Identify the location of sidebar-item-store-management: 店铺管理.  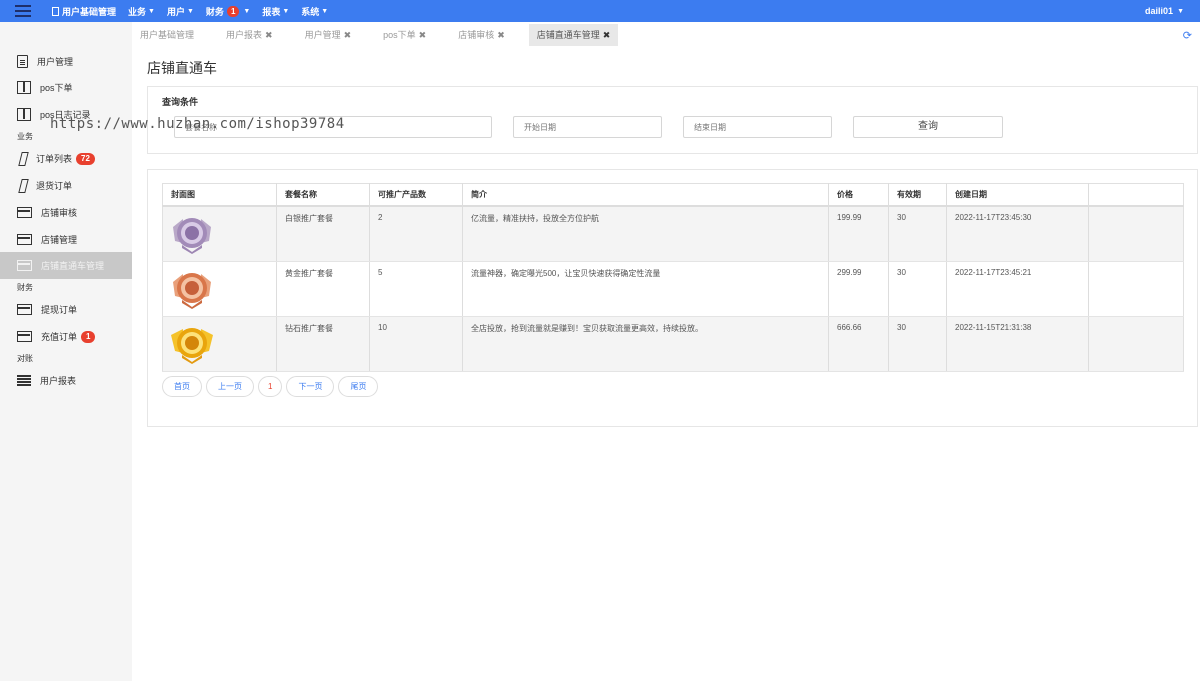
(66, 239).